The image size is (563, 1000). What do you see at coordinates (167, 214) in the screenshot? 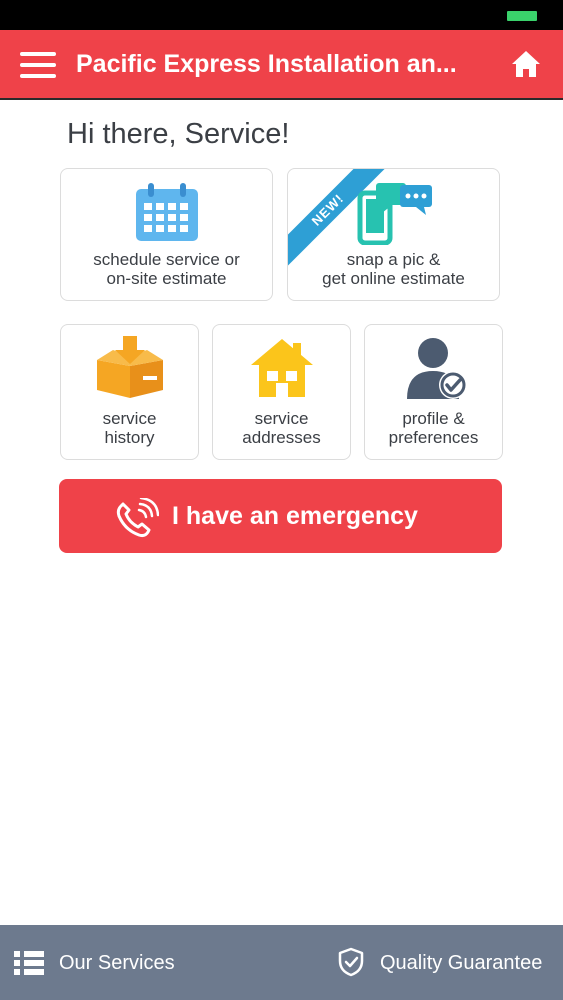
I see `calendar-icon` at bounding box center [167, 214].